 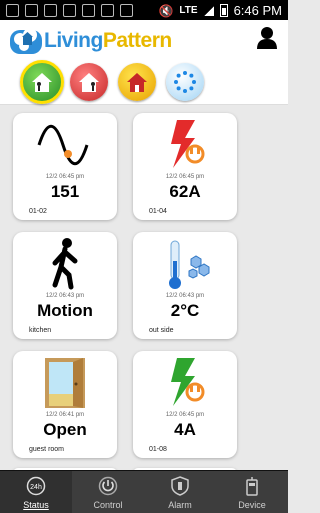 I want to click on nav-control: Control, so click(x=108, y=492).